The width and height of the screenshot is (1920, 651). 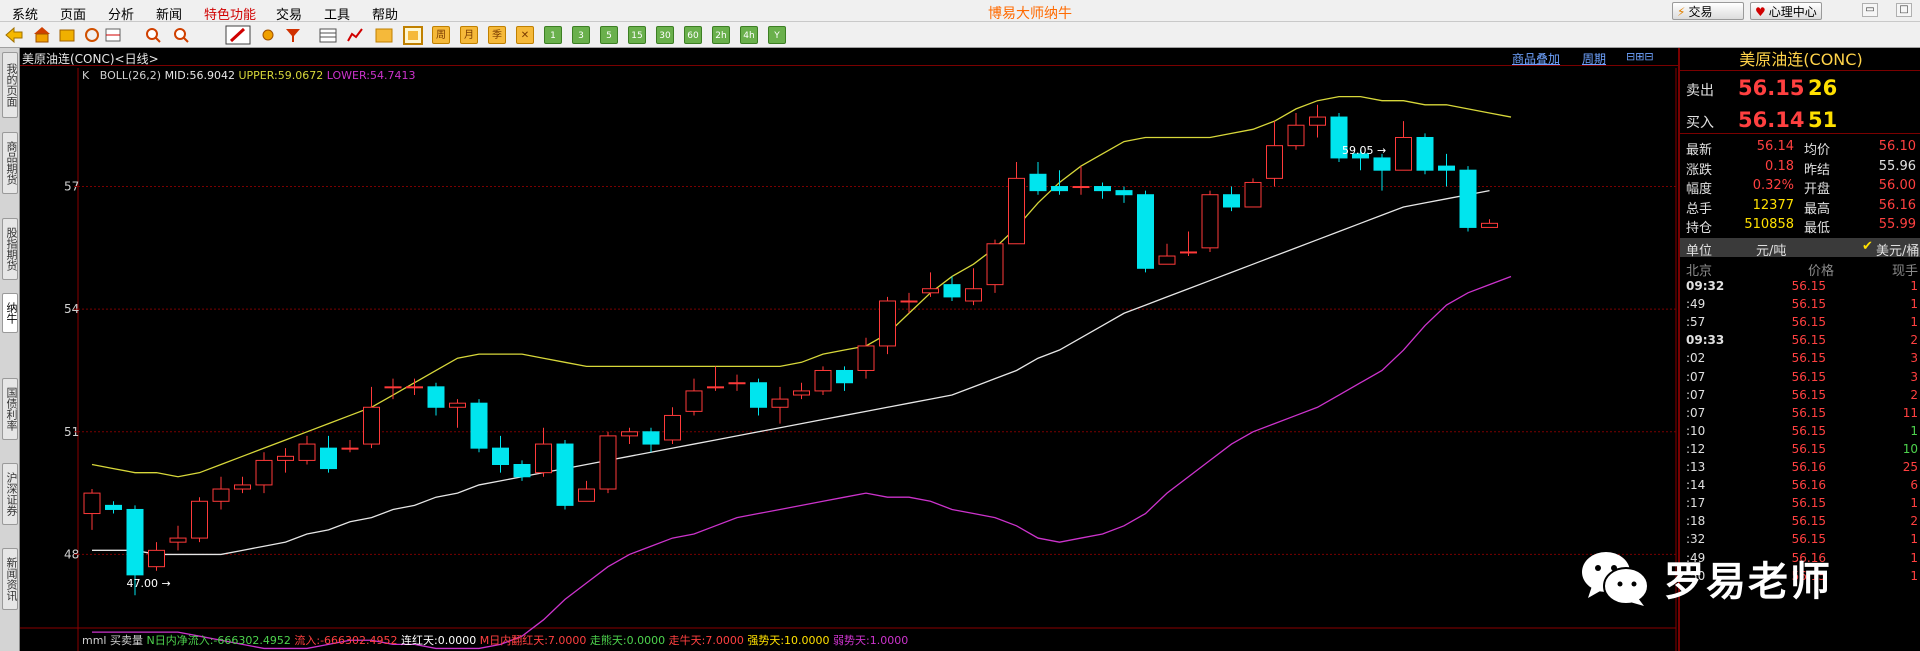 What do you see at coordinates (1775, 146) in the screenshot?
I see `quote-cell: 56.14` at bounding box center [1775, 146].